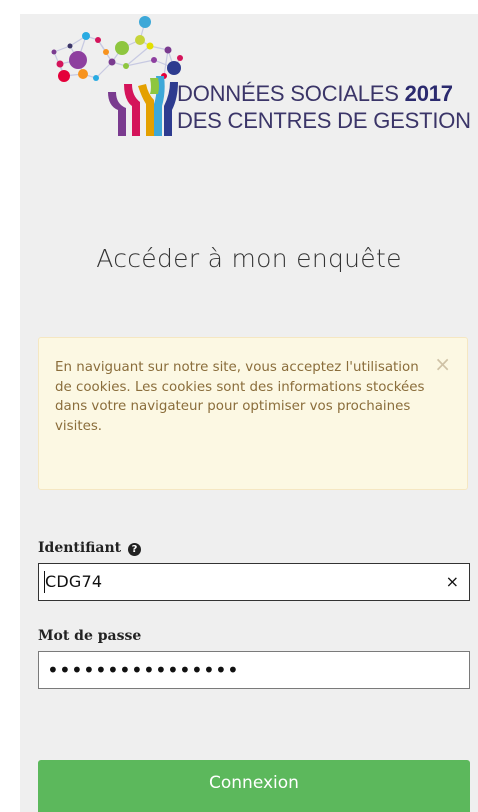 The height and width of the screenshot is (812, 478). What do you see at coordinates (324, 120) in the screenshot?
I see `logo-text-line2: DES CENTRES DE GESTION` at bounding box center [324, 120].